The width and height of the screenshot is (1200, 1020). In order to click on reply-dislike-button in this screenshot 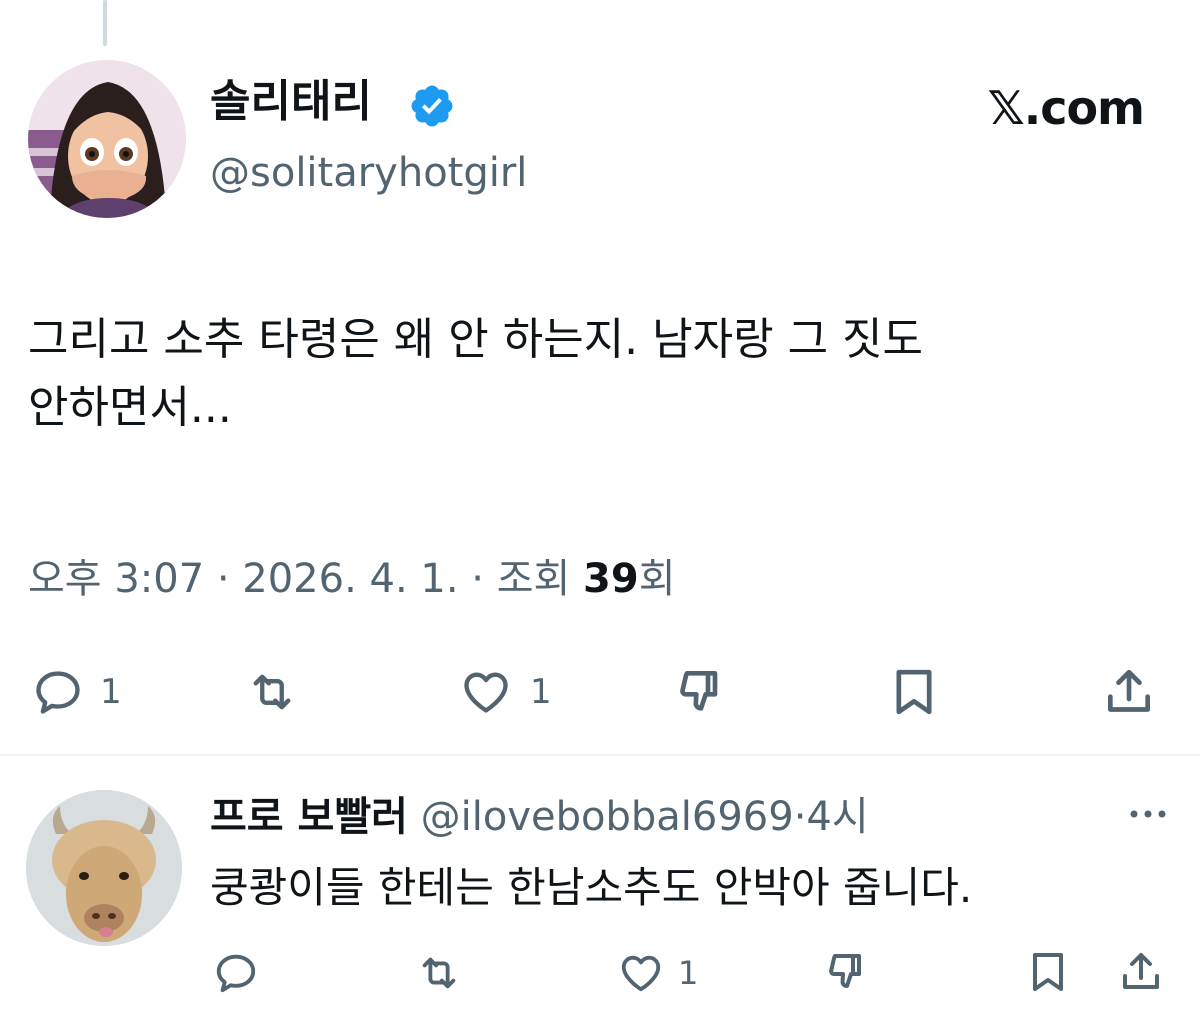, I will do `click(847, 972)`.